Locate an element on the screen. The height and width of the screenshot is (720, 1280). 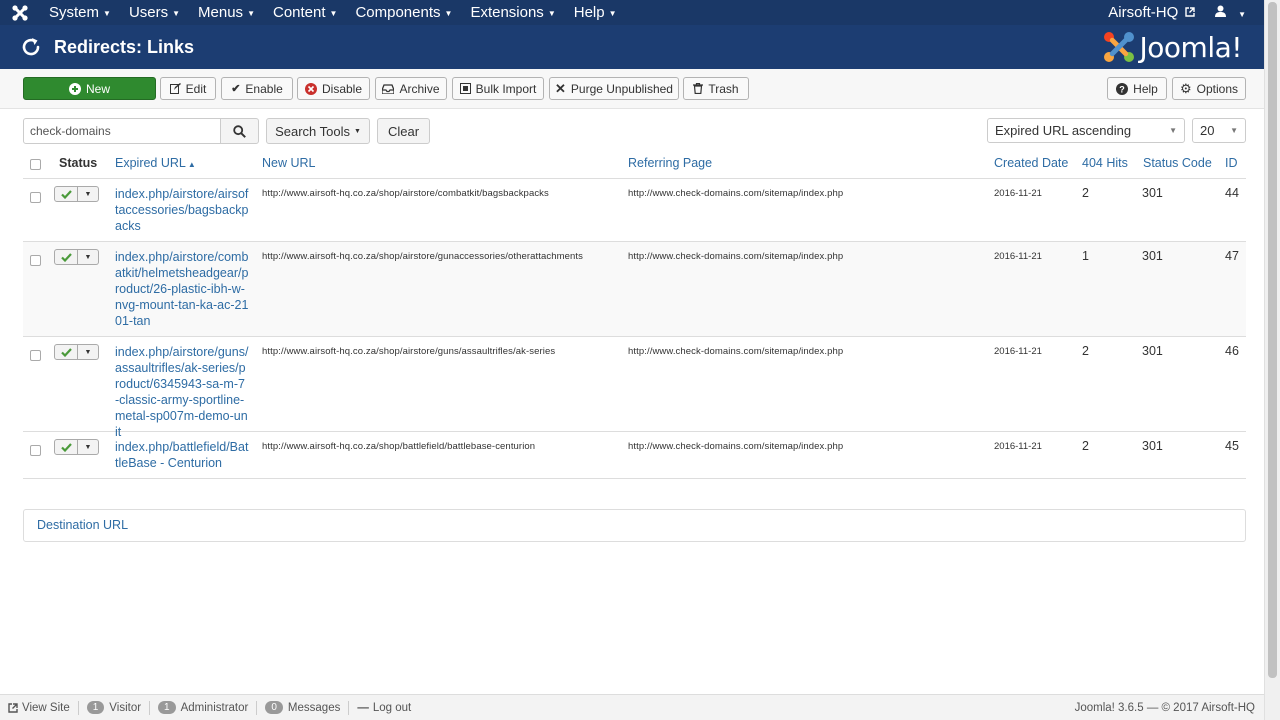
site-name: Airsoft-HQ is located at coordinates (1143, 12).